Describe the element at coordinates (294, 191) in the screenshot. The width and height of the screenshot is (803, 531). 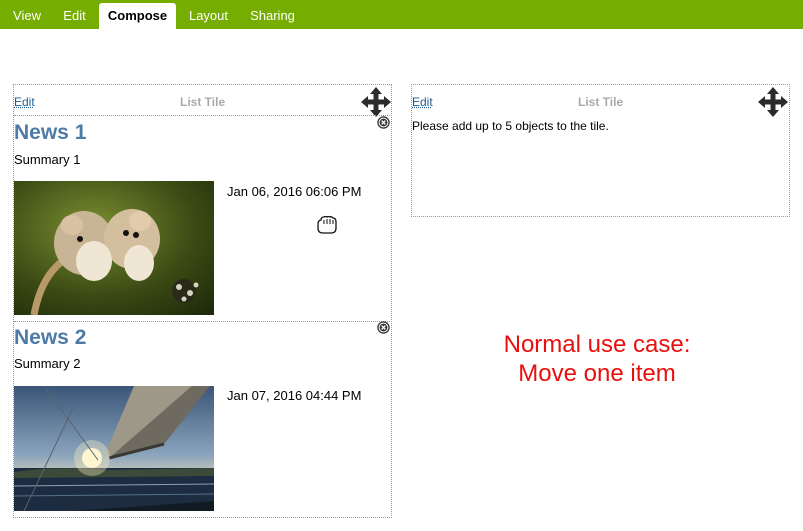
I see `item-date: Jan 06, 2016 06:06 PM` at that location.